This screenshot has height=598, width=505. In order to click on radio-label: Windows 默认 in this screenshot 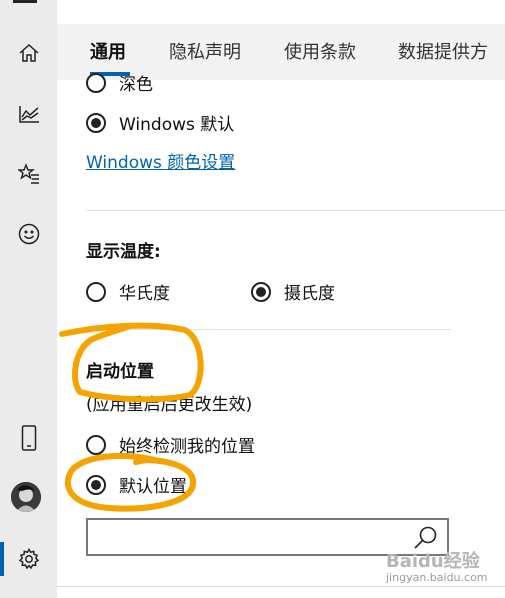, I will do `click(177, 125)`.